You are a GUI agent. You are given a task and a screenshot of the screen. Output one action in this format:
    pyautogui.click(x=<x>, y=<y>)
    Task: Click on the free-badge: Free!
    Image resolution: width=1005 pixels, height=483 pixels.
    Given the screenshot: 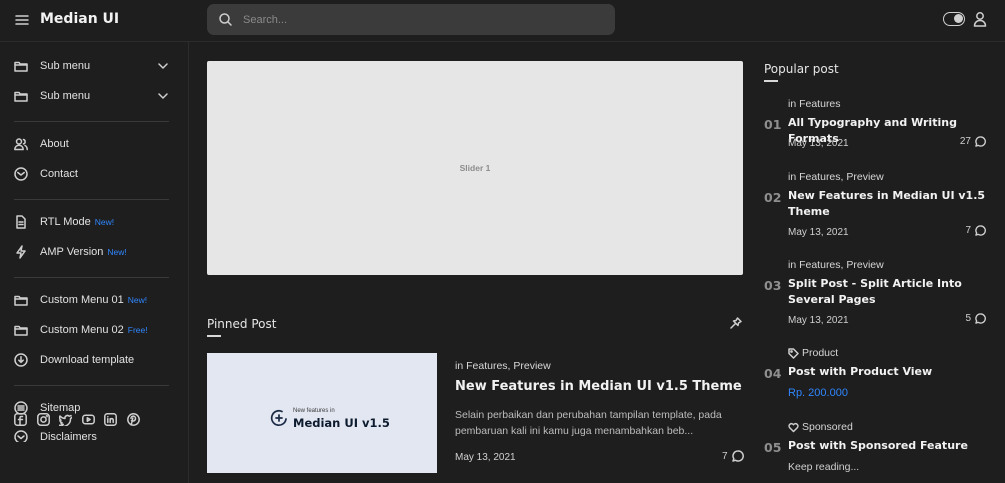 What is the action you would take?
    pyautogui.click(x=137, y=330)
    